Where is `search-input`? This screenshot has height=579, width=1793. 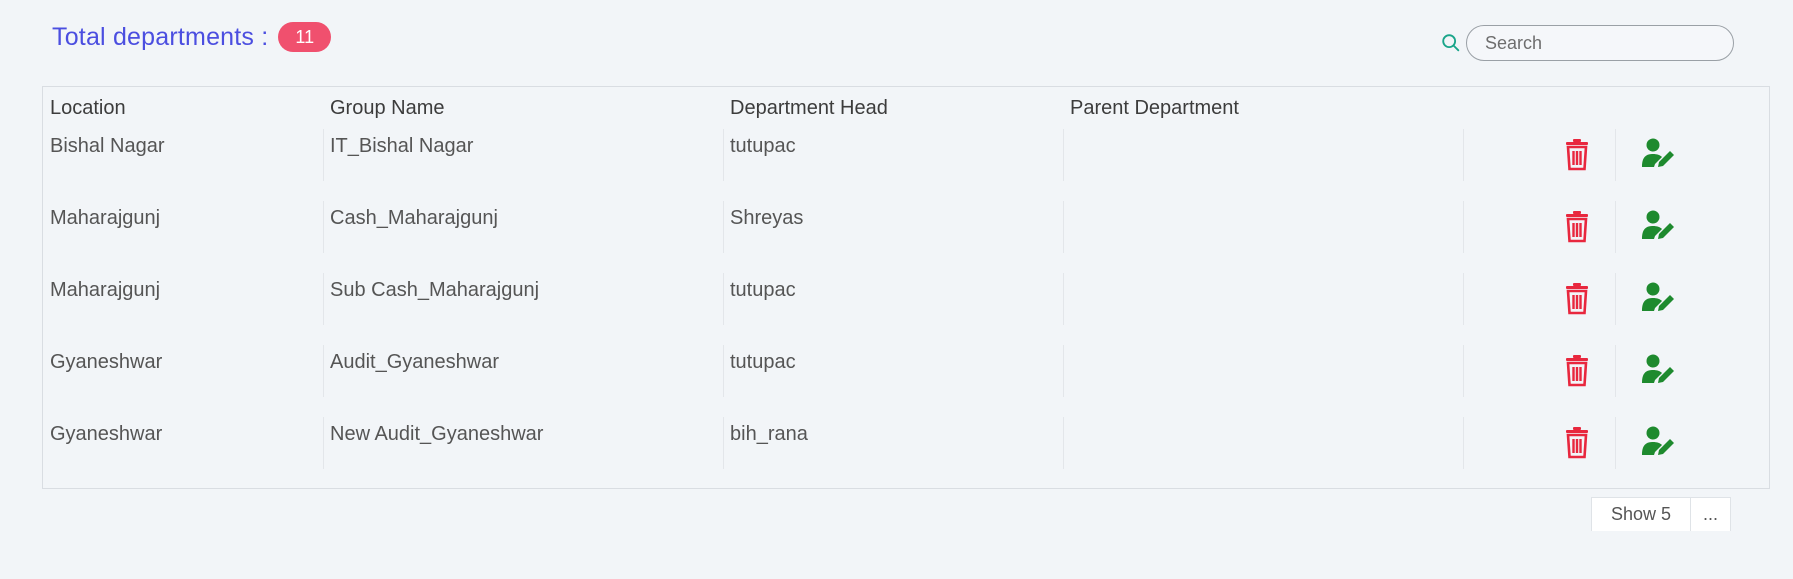 search-input is located at coordinates (1600, 43).